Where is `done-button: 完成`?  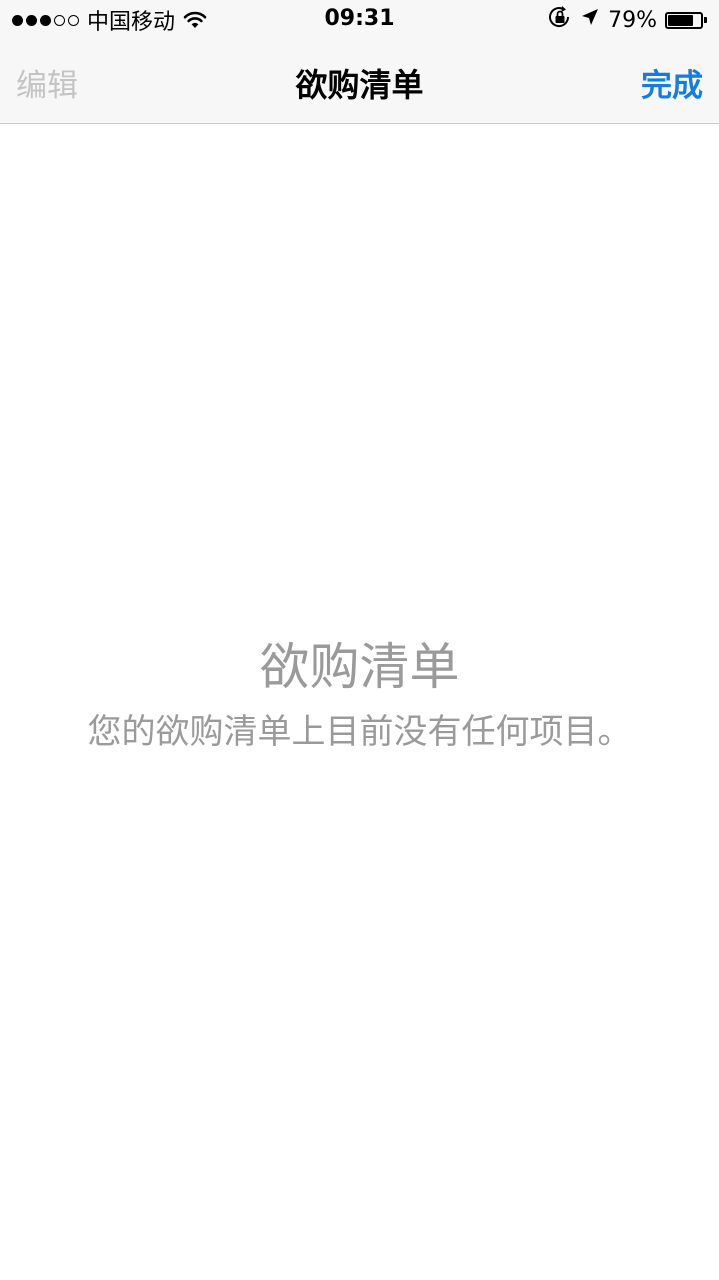
done-button: 完成 is located at coordinates (672, 82).